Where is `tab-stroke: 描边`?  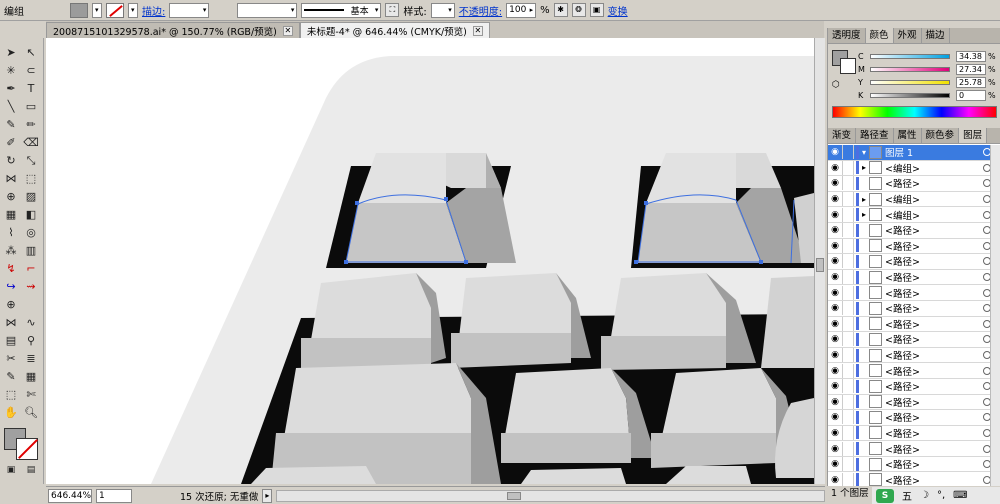
tab-stroke: 描边 is located at coordinates (936, 35).